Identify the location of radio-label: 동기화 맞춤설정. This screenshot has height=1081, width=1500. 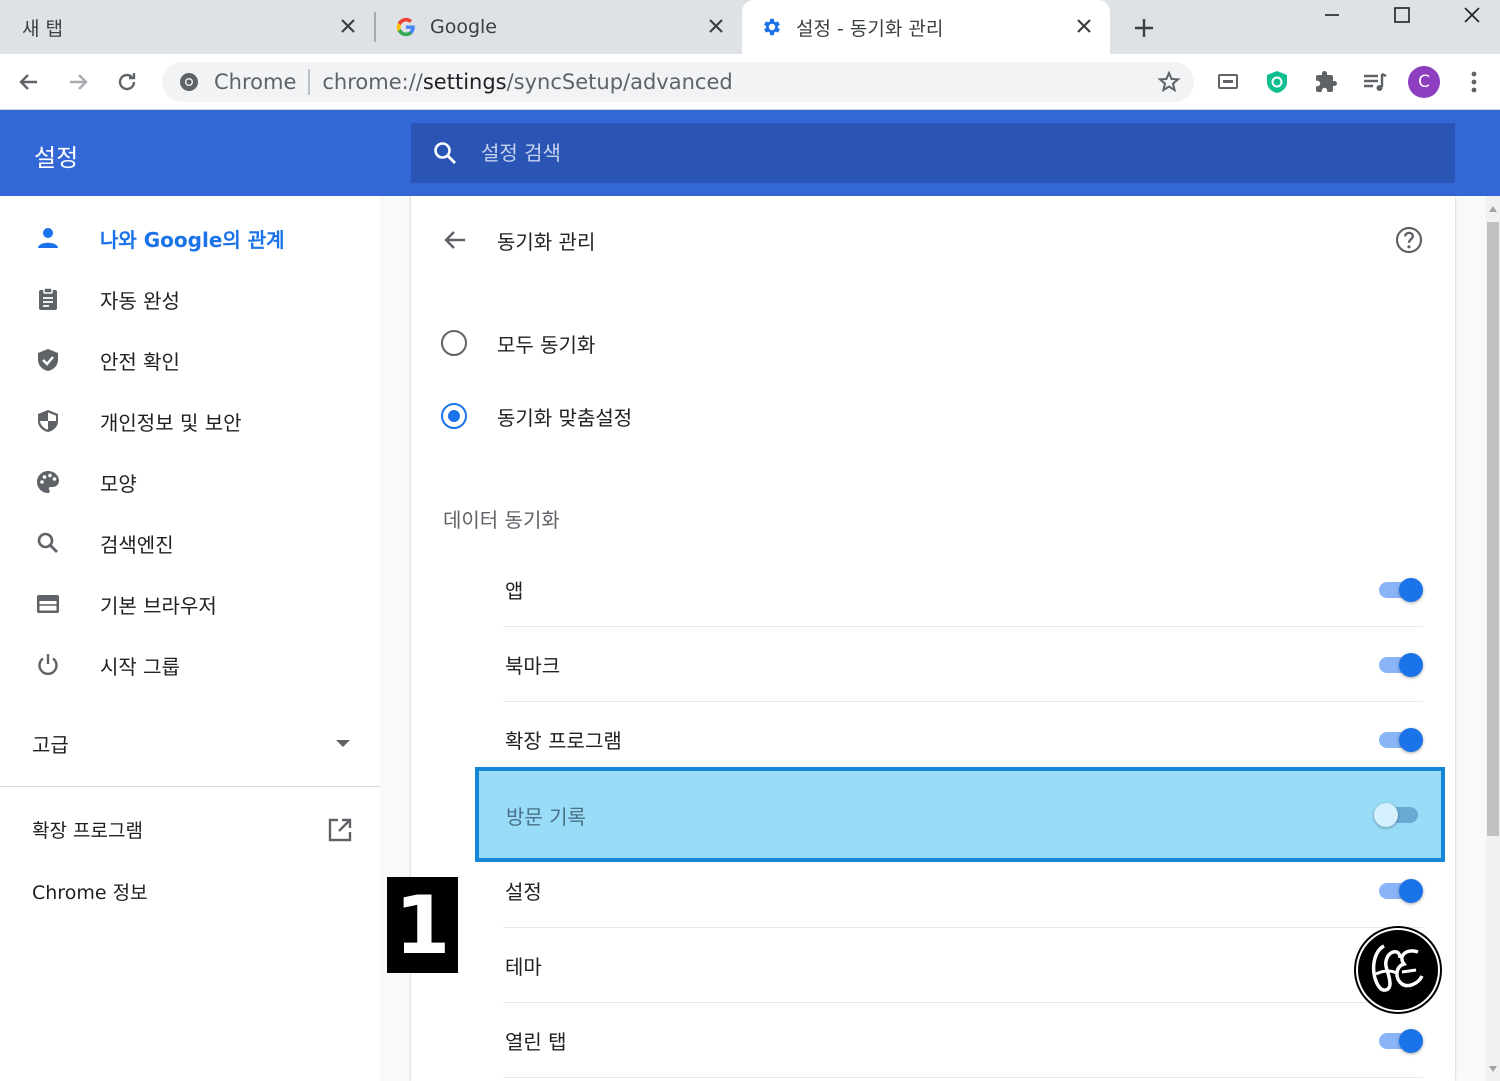
(565, 417).